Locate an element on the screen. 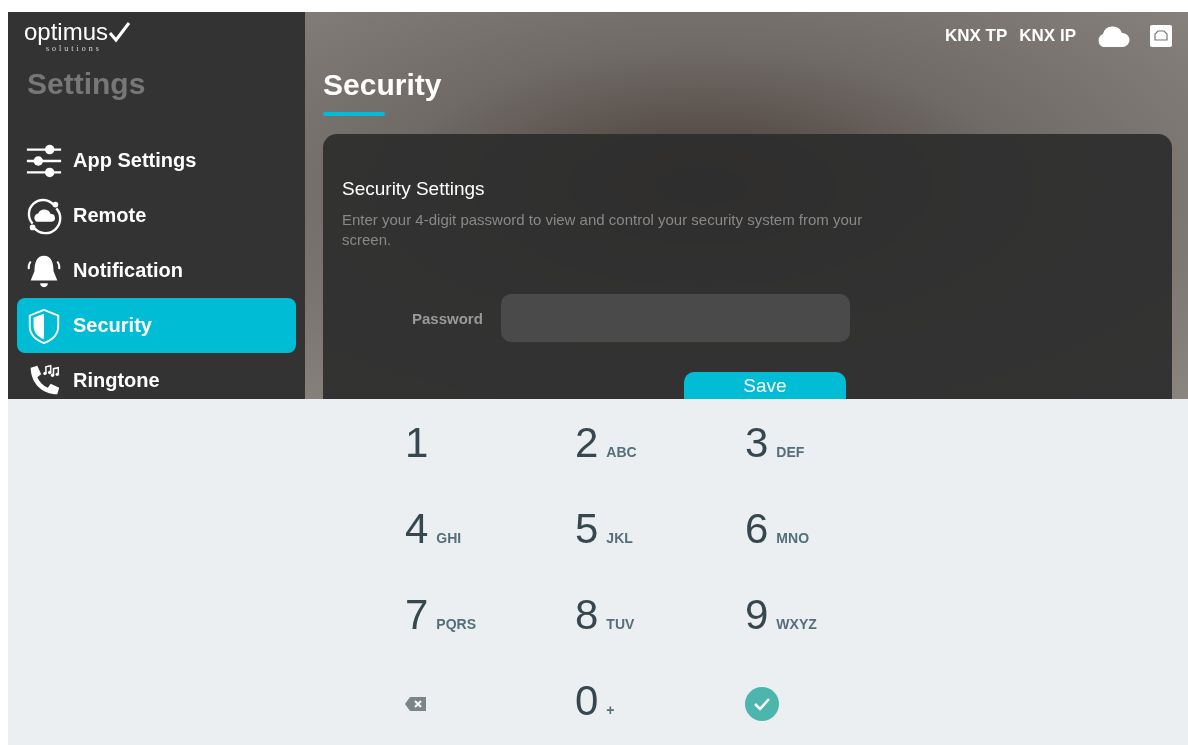  status-label: KNX IP is located at coordinates (1047, 36).